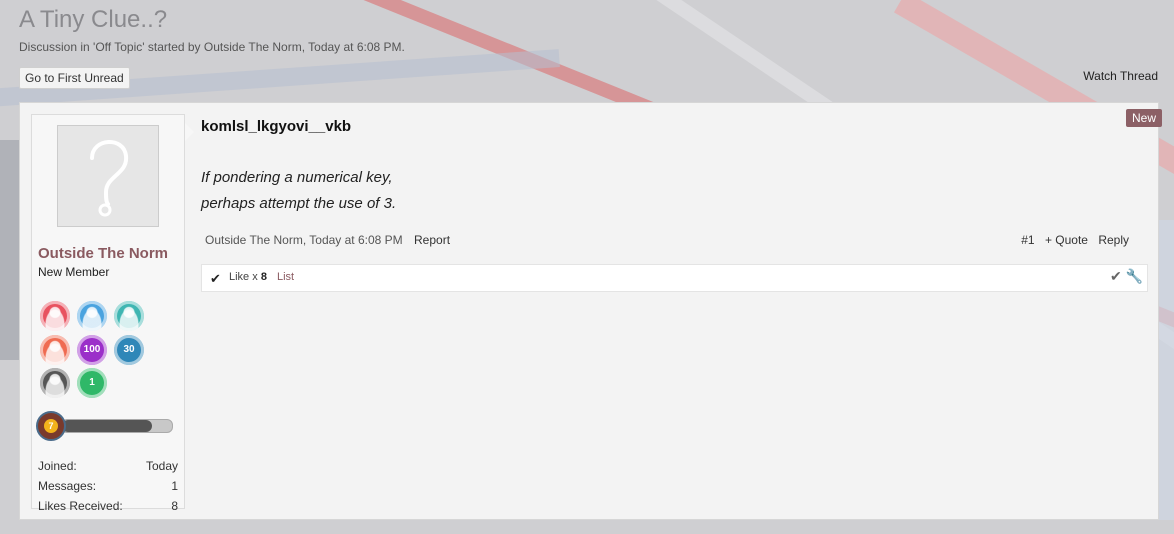 The width and height of the screenshot is (1174, 534). Describe the element at coordinates (243, 277) in the screenshot. I see `likes-label: Like x` at that location.